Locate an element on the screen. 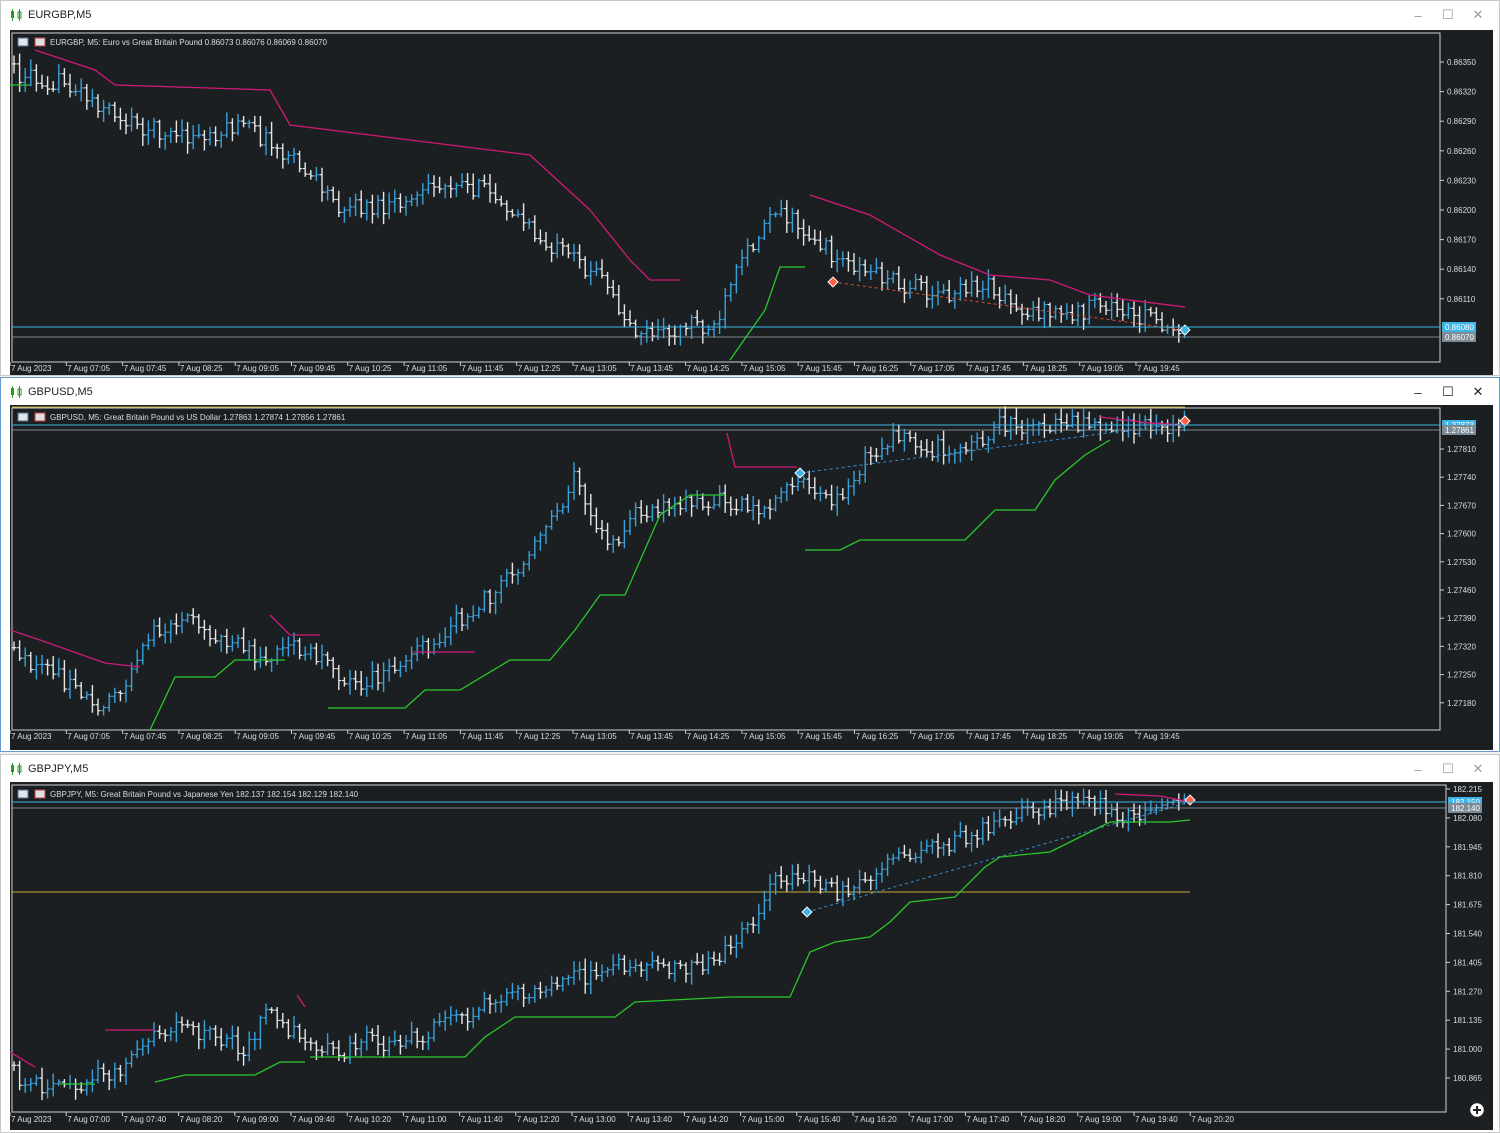  window-titlebar: GBPJPY,M5 – ☐ ✕ is located at coordinates (750, 769).